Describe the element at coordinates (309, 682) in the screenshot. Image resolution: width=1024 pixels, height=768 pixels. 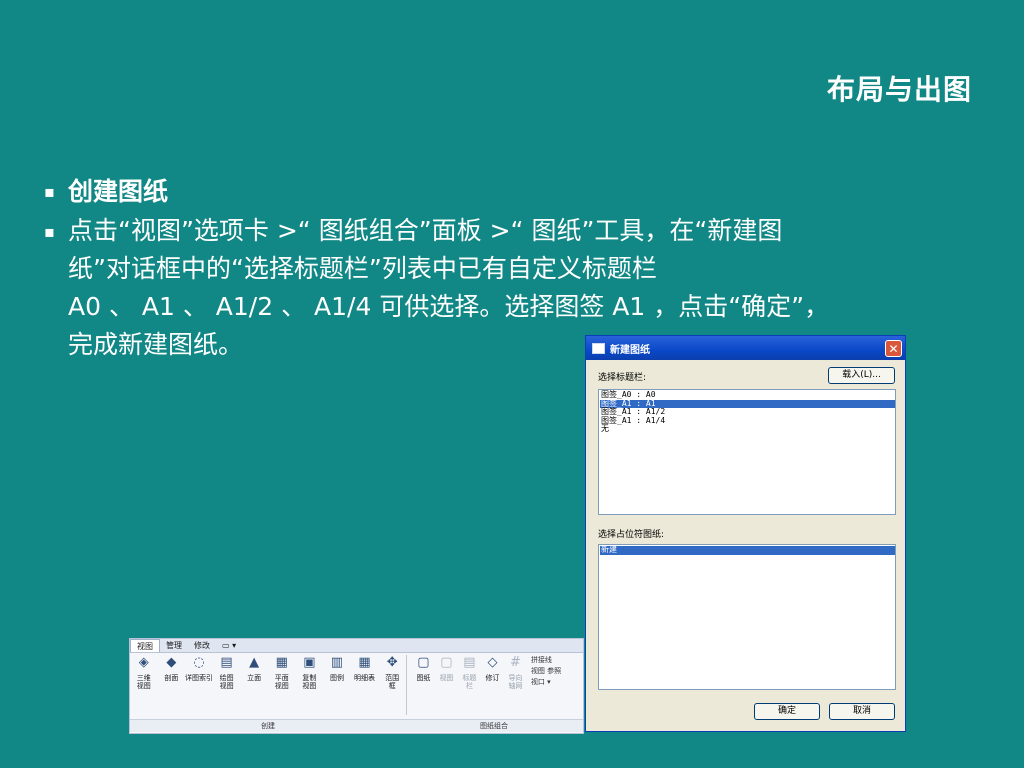
I see `create-tool-6-label: 复制 视图` at that location.